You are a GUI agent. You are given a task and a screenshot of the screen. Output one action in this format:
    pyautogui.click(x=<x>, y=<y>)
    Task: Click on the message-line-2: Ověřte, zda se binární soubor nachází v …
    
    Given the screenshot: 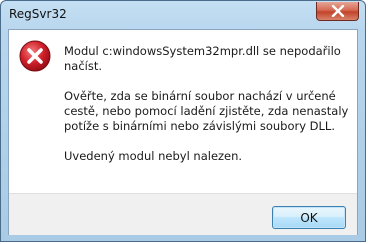 What is the action you would take?
    pyautogui.click(x=206, y=111)
    